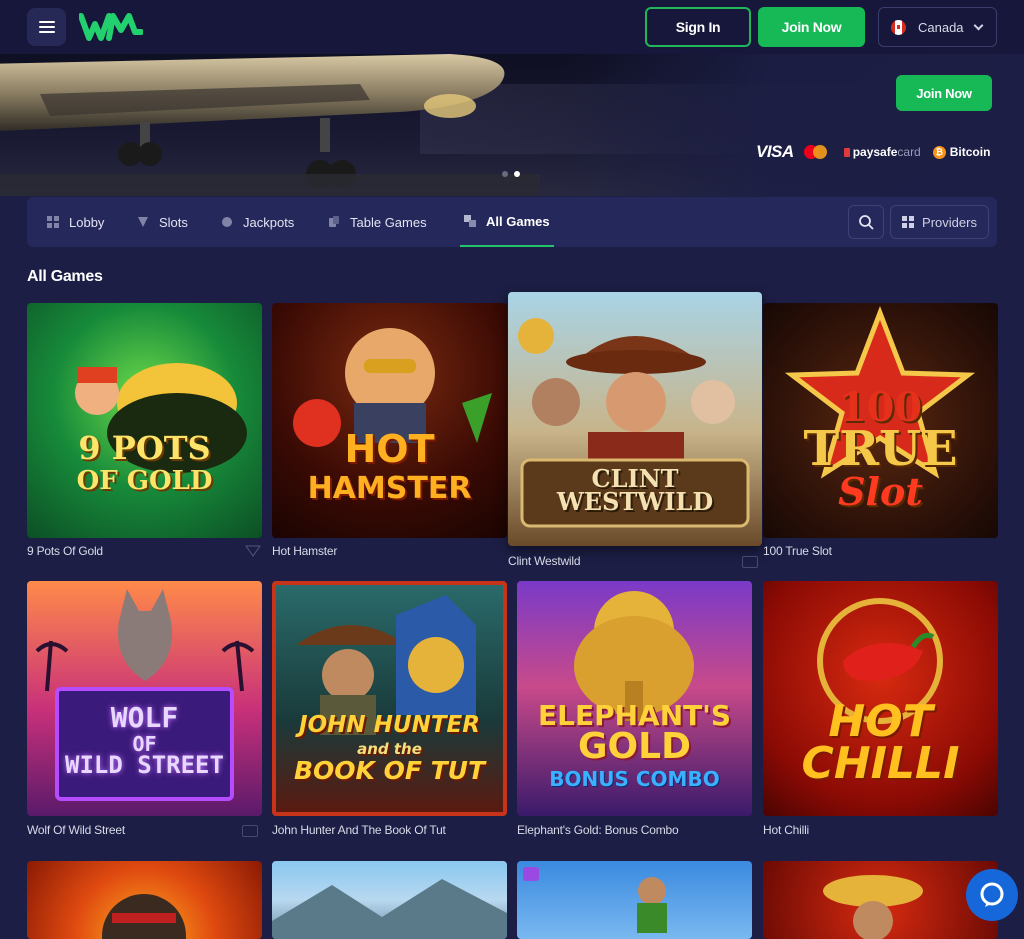 This screenshot has width=1024, height=939. I want to click on search-button, so click(866, 222).